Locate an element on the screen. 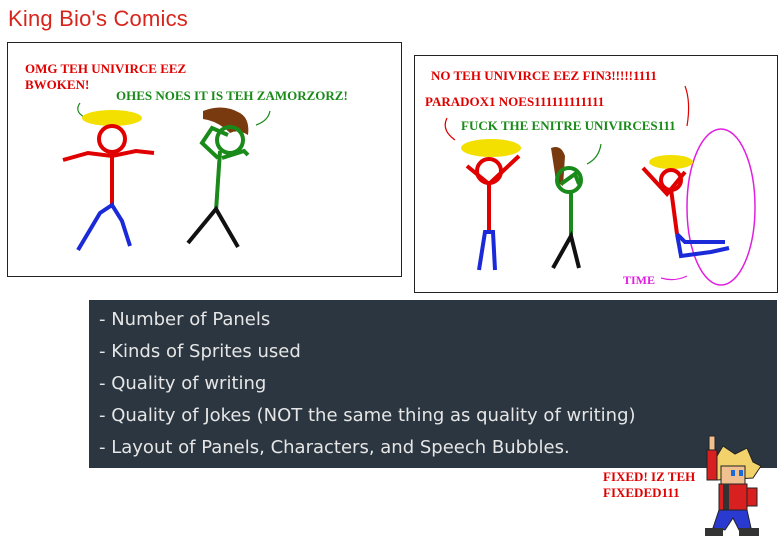 The width and height of the screenshot is (782, 541). speech-tail-paradox is located at coordinates (450, 129).